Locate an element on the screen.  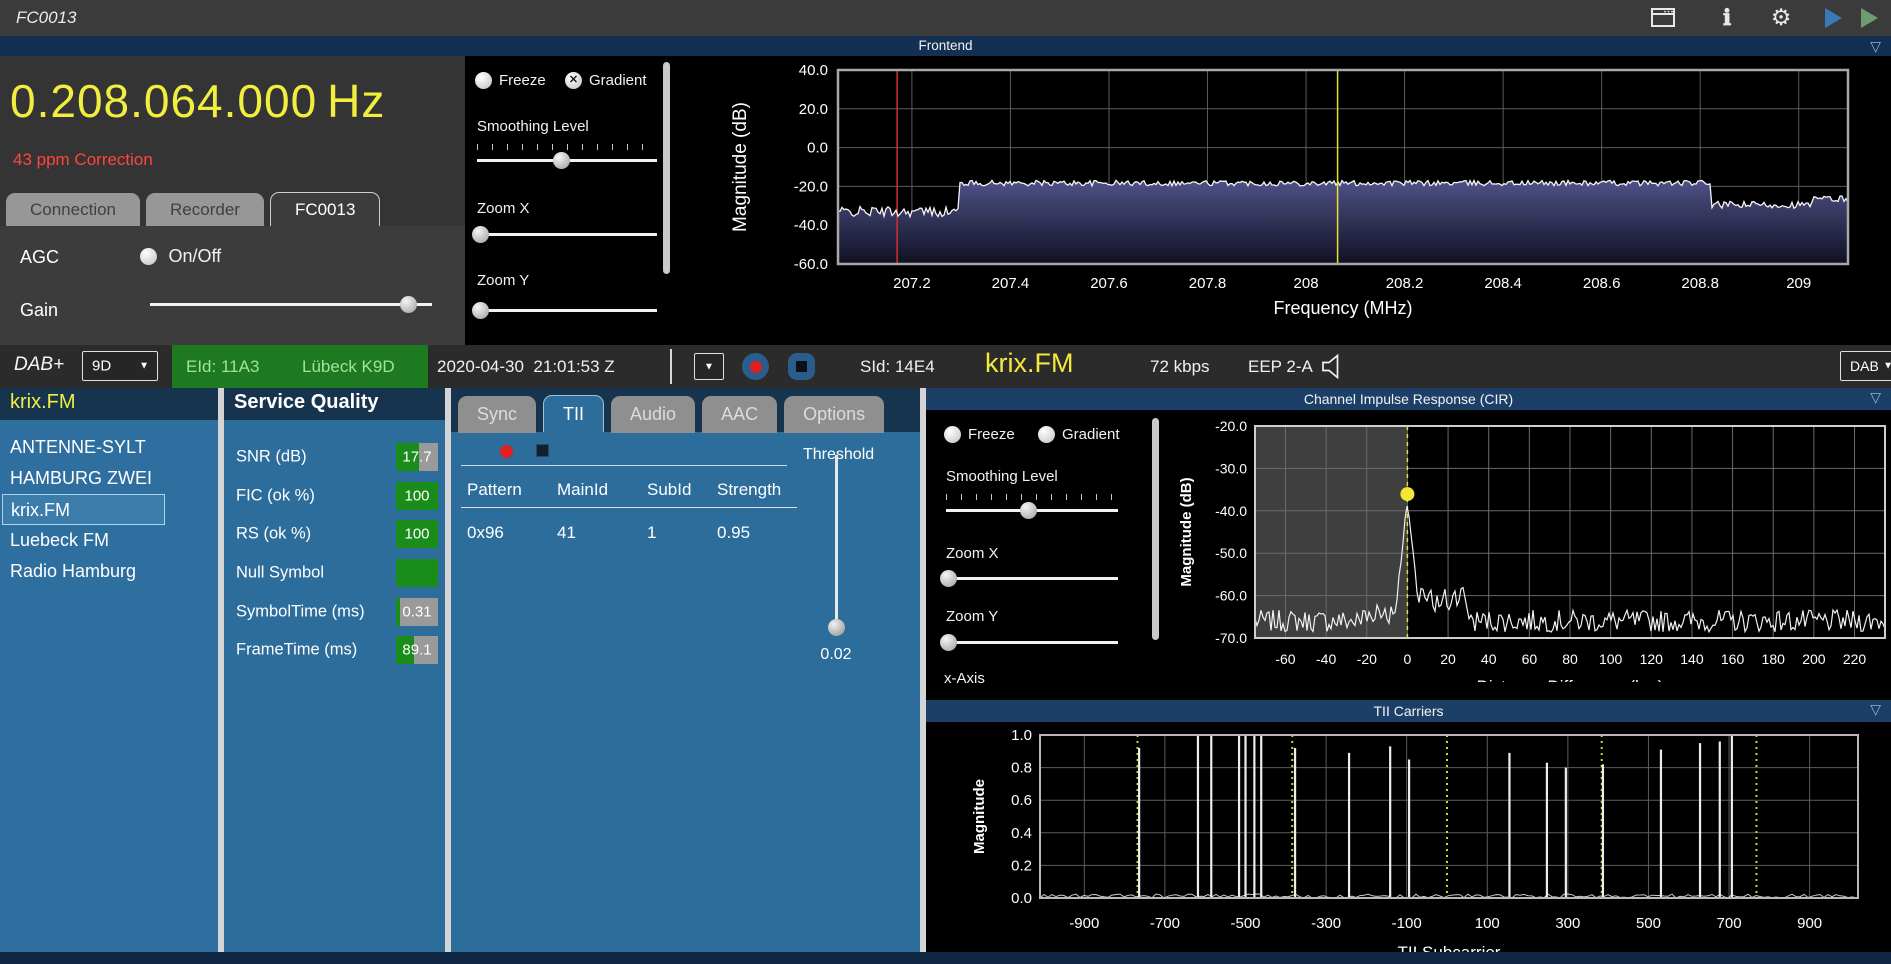
tii-title: TII Carriers is located at coordinates (1408, 711).